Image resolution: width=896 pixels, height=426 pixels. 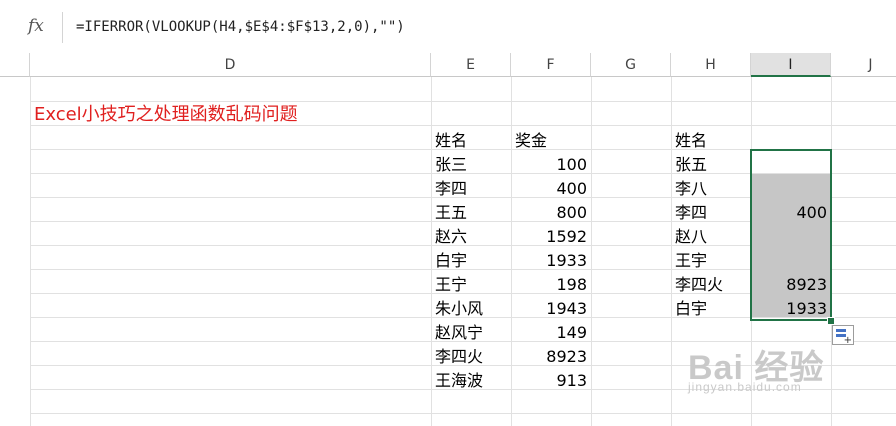 What do you see at coordinates (36, 26) in the screenshot?
I see `insert-function-icon: fx` at bounding box center [36, 26].